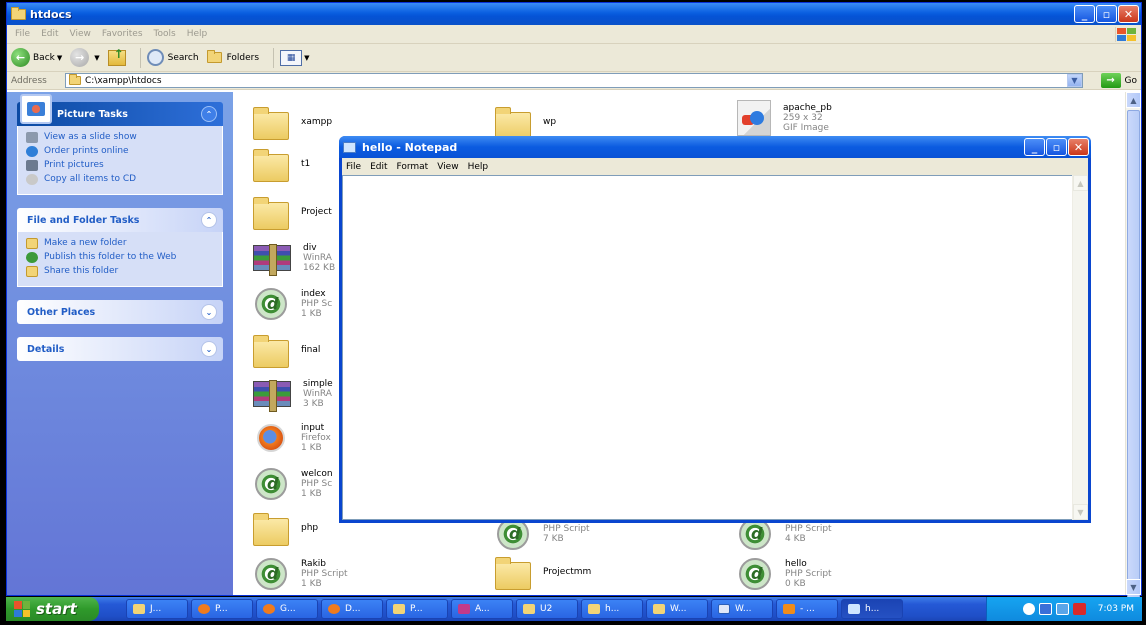  I want to click on up-folder-button: ↑, so click(116, 56).